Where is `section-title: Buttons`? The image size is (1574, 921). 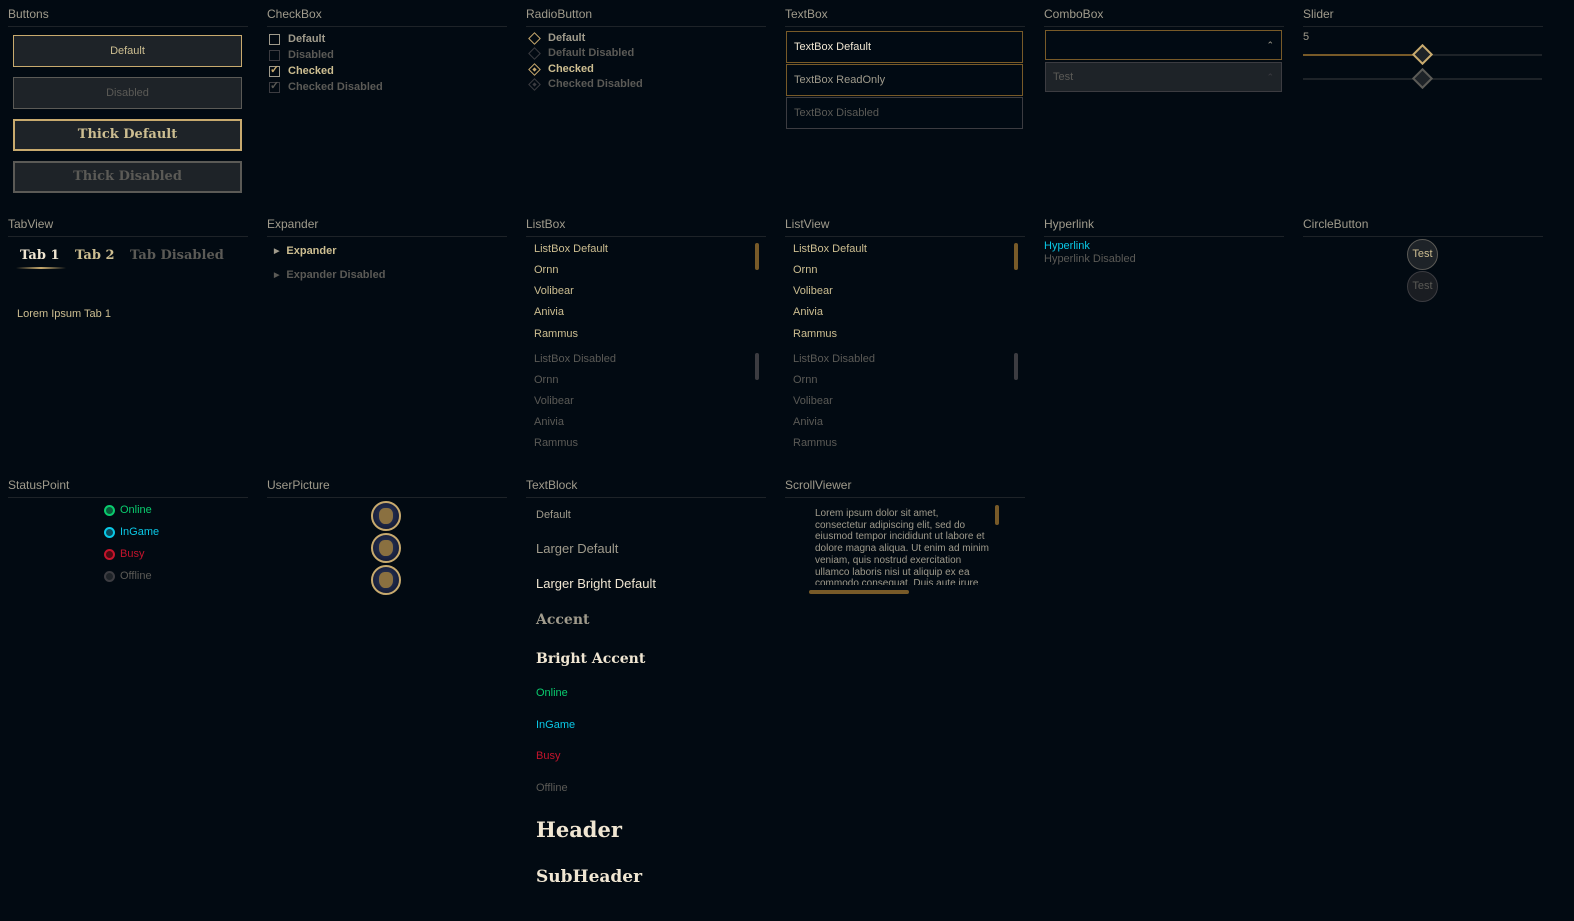 section-title: Buttons is located at coordinates (128, 17).